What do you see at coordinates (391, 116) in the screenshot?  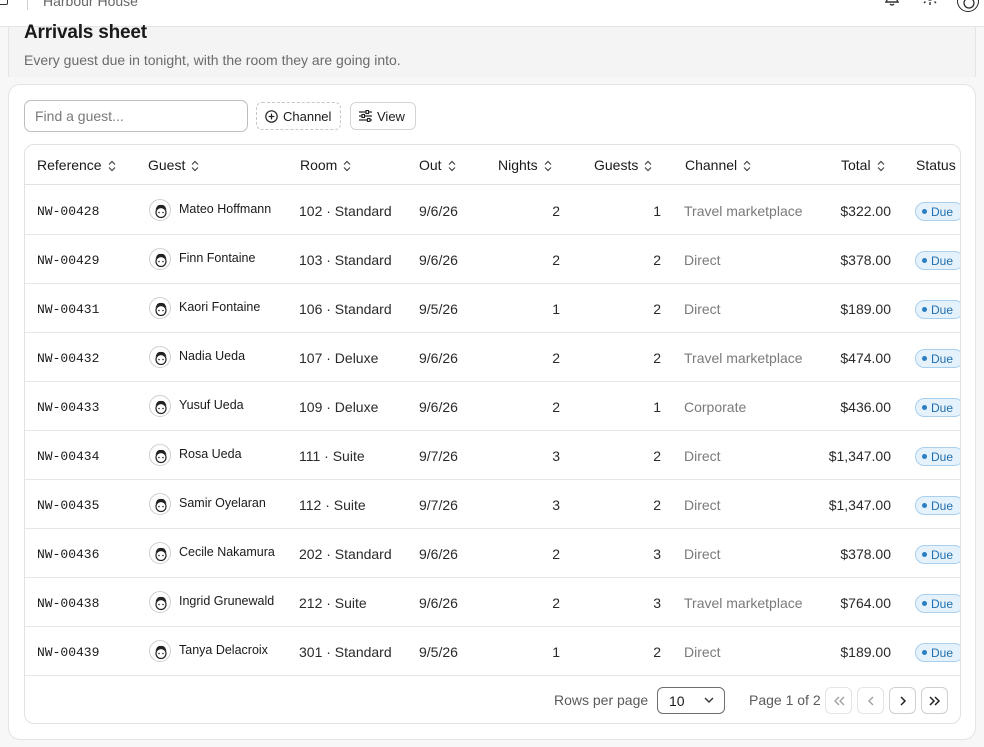 I see `view-options-label: View` at bounding box center [391, 116].